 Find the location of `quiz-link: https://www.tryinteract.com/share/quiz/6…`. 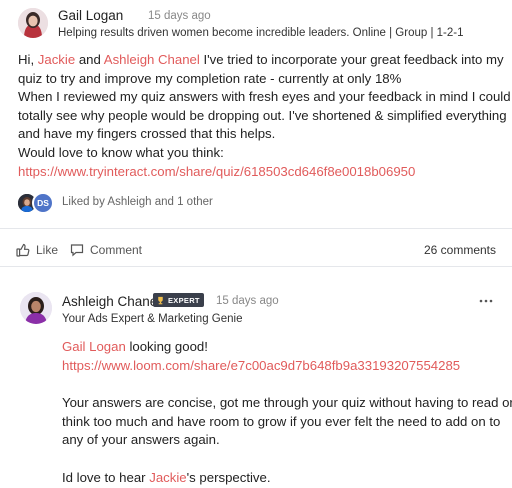

quiz-link: https://www.tryinteract.com/share/quiz/6… is located at coordinates (216, 171).